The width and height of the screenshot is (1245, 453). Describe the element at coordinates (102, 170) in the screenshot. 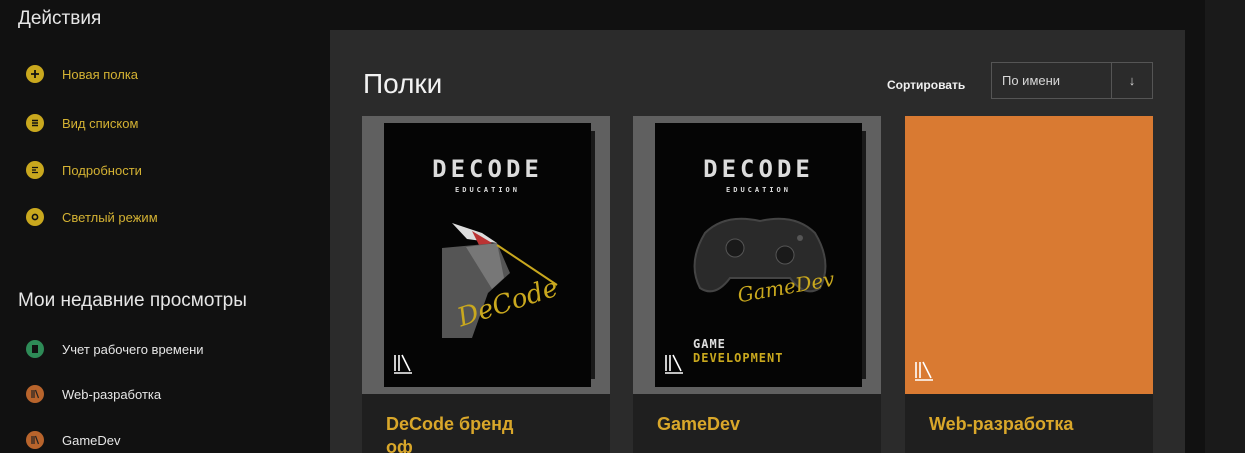

I see `details-label: Подробности` at that location.